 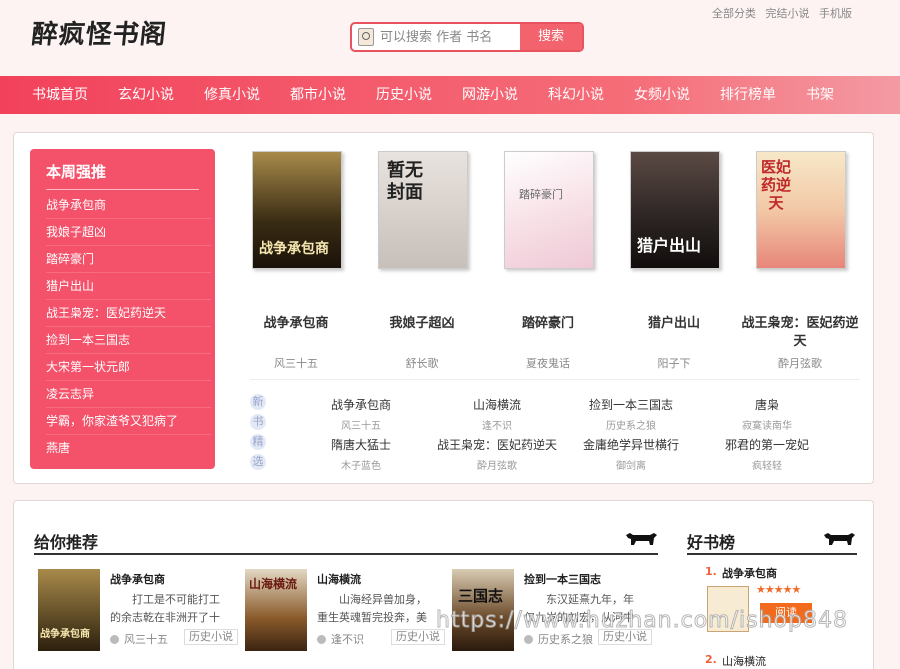 What do you see at coordinates (674, 363) in the screenshot?
I see `book-author: 阳子下` at bounding box center [674, 363].